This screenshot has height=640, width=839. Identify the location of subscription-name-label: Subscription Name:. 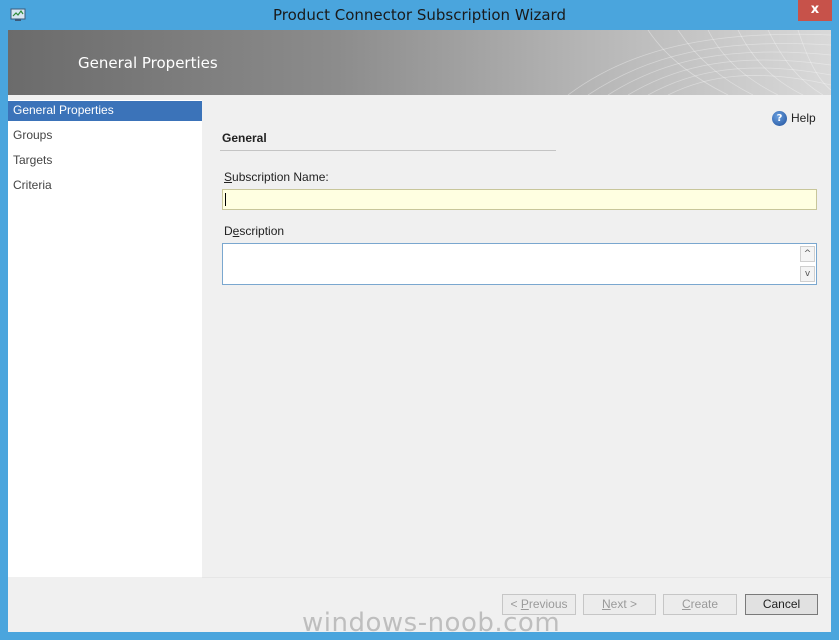
(276, 177).